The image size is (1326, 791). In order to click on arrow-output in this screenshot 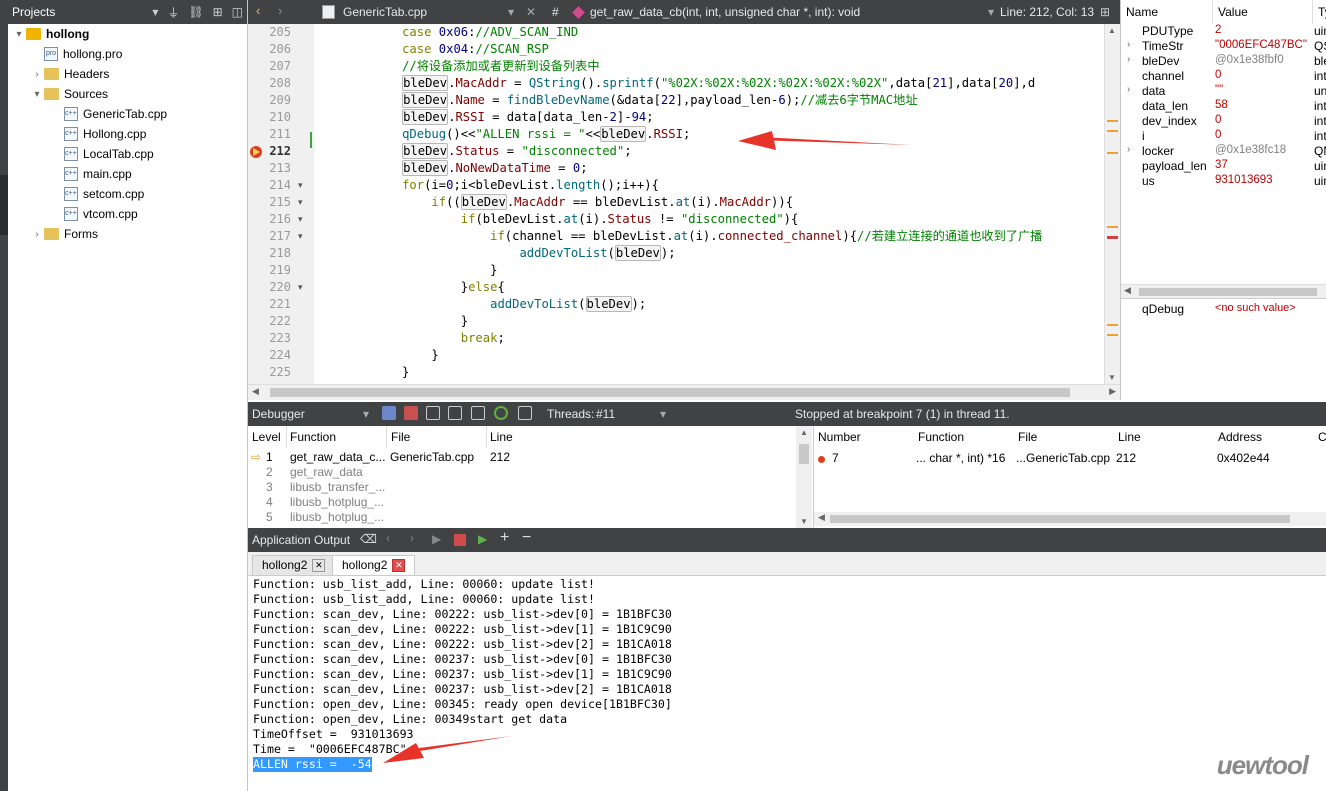, I will do `click(447, 749)`.